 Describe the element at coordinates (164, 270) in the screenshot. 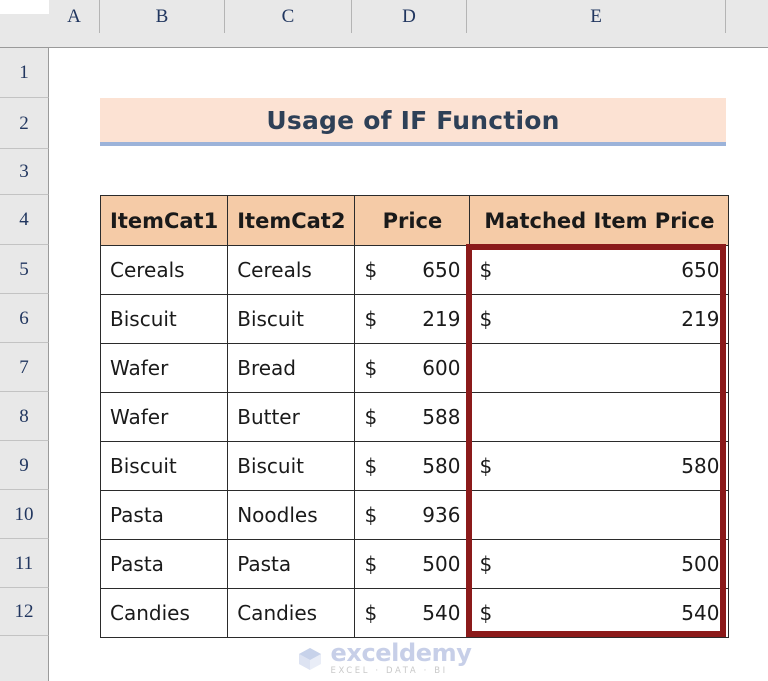

I see `cell-itemcat1: Cereals` at that location.